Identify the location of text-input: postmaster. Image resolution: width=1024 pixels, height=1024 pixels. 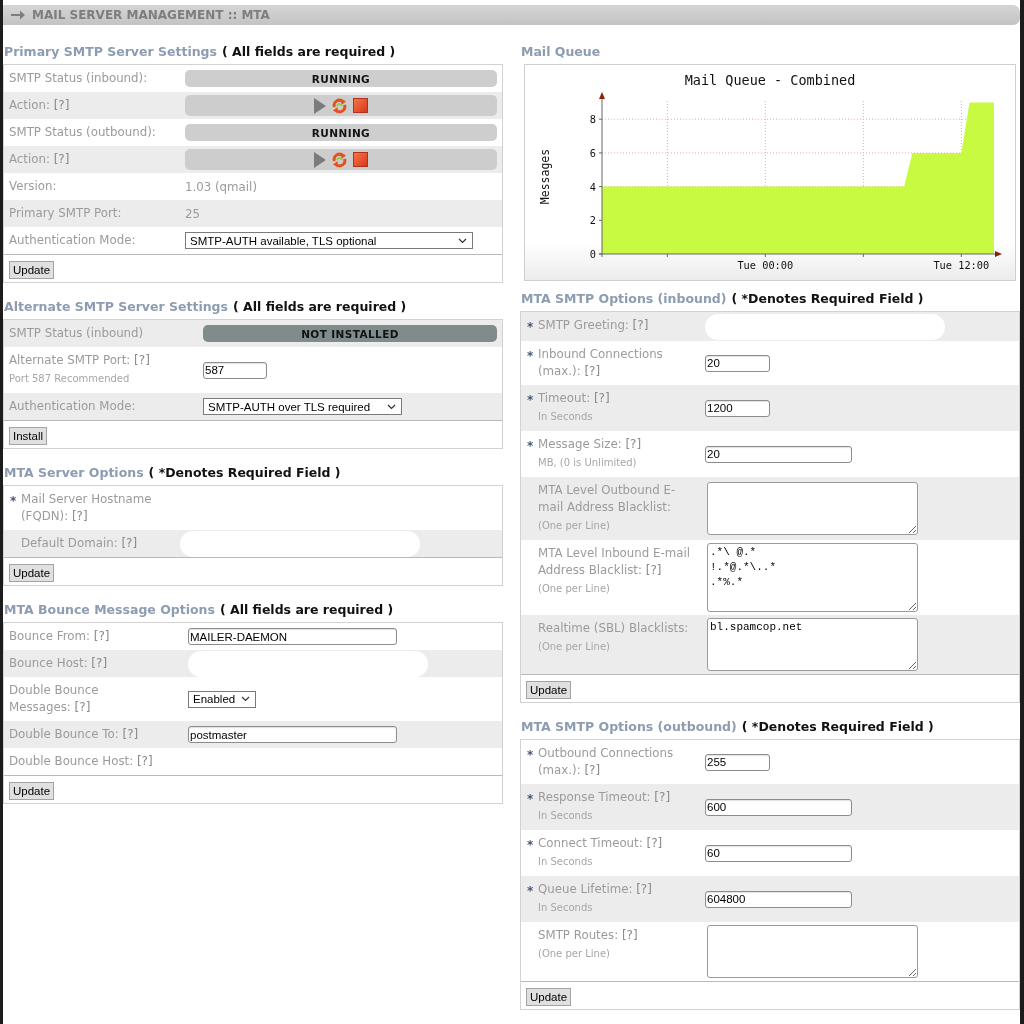
(292, 734).